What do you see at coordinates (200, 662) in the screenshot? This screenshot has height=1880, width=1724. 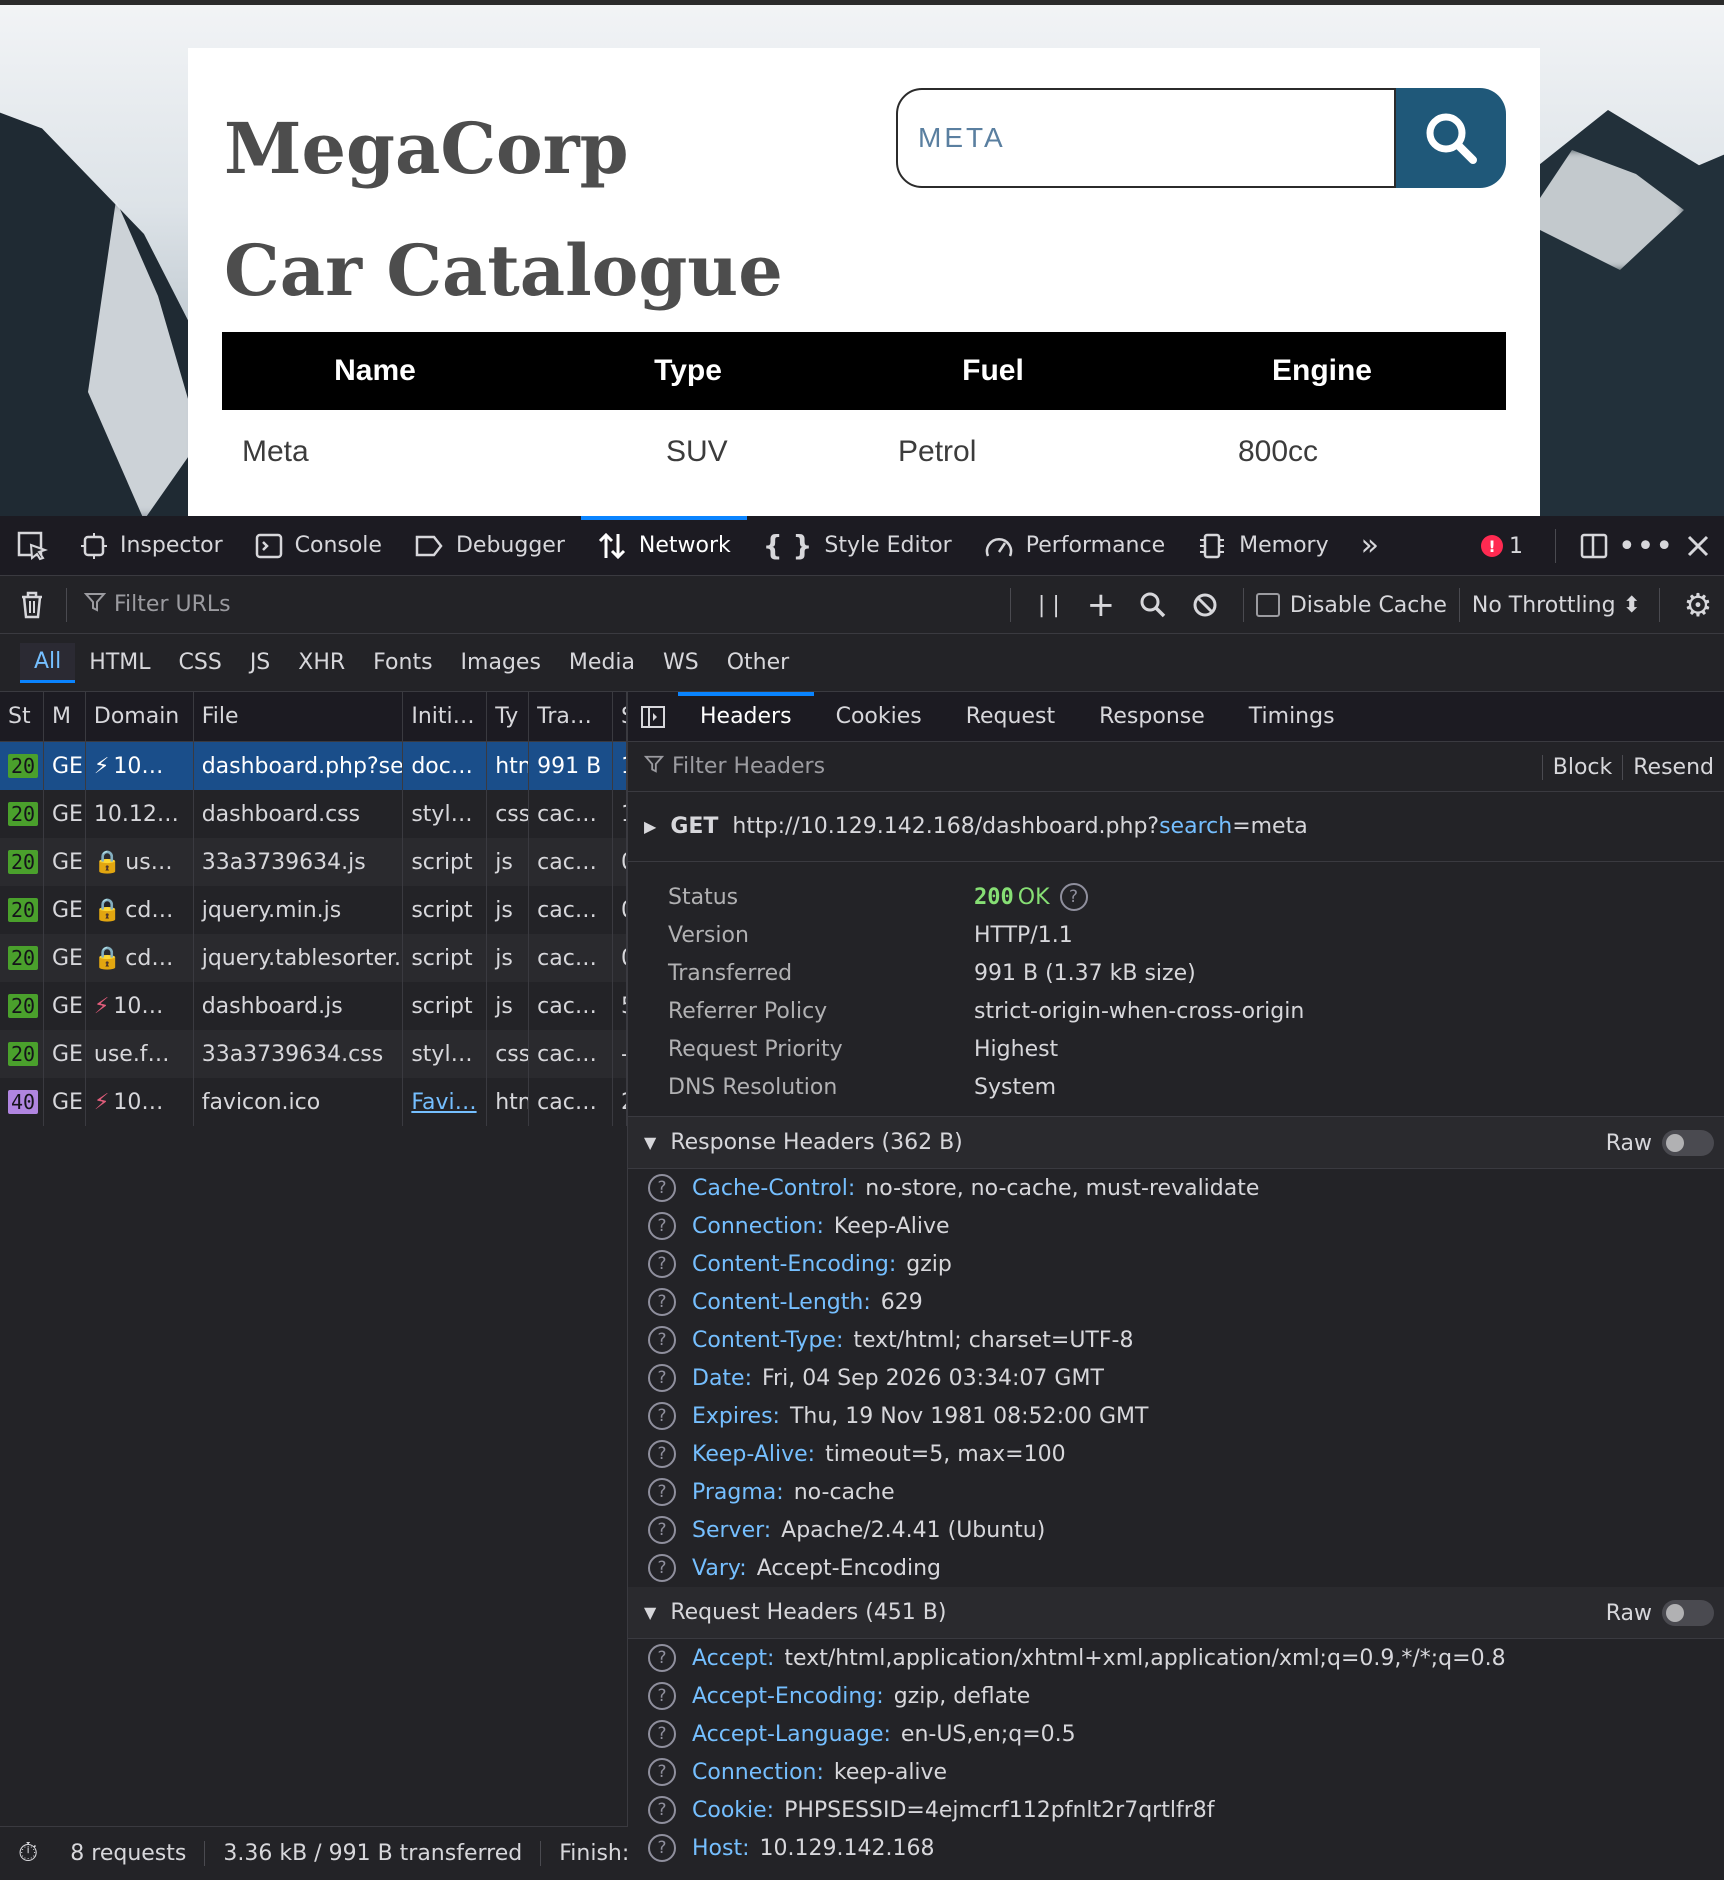 I see `filter-css: CSS` at bounding box center [200, 662].